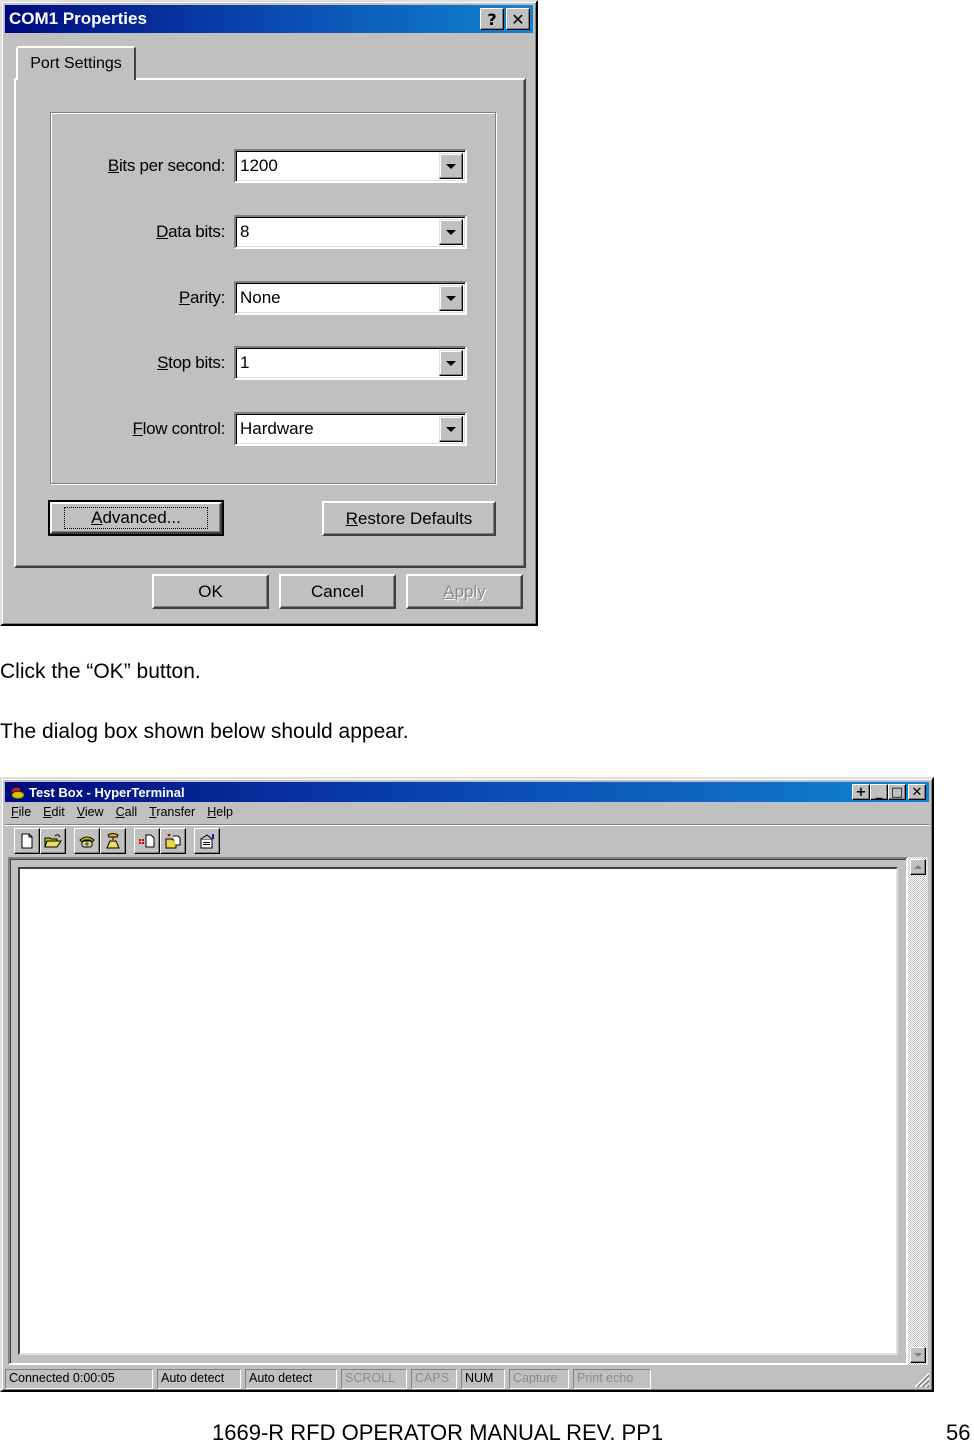 The width and height of the screenshot is (974, 1446). Describe the element at coordinates (350, 429) in the screenshot. I see `flow-control-select: Hardware` at that location.